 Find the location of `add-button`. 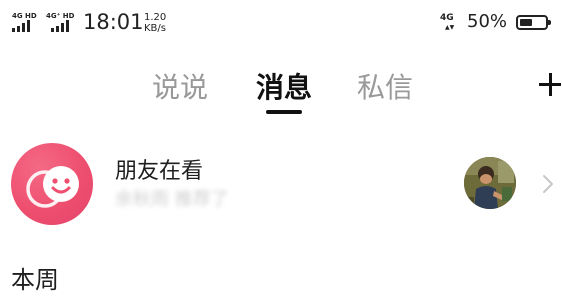

add-button is located at coordinates (549, 82).